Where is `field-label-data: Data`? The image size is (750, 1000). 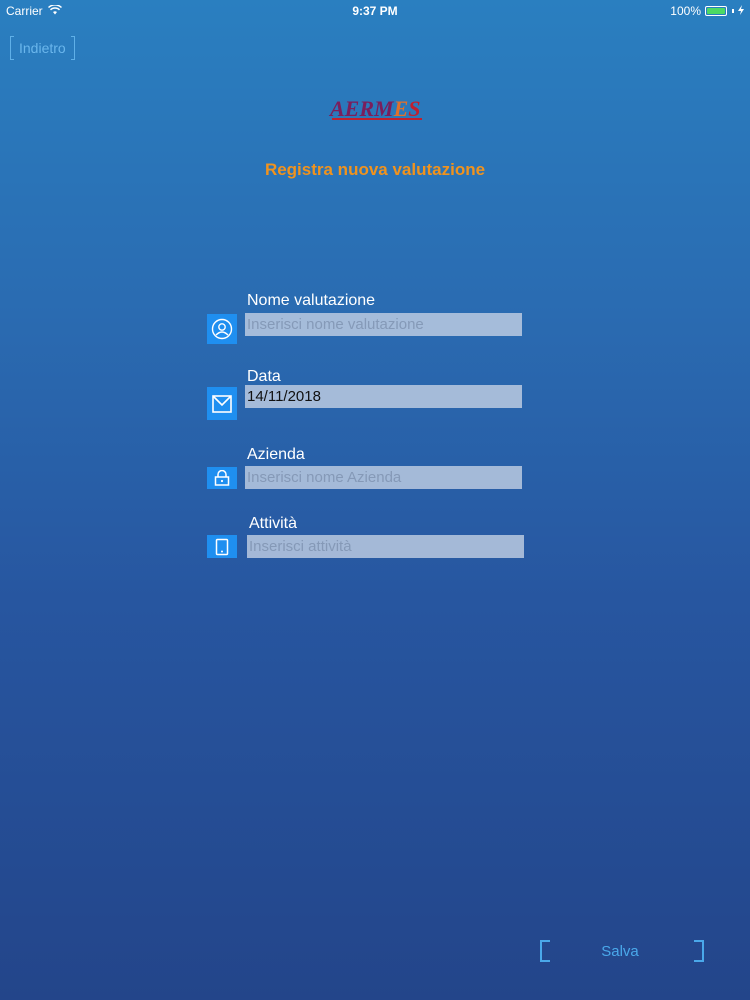
field-label-data: Data is located at coordinates (264, 376).